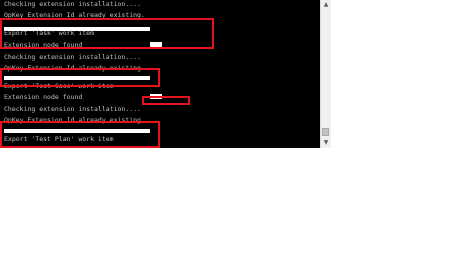 The width and height of the screenshot is (474, 266). Describe the element at coordinates (326, 5) in the screenshot. I see `scroll-up-arrow-icon: ▲` at that location.